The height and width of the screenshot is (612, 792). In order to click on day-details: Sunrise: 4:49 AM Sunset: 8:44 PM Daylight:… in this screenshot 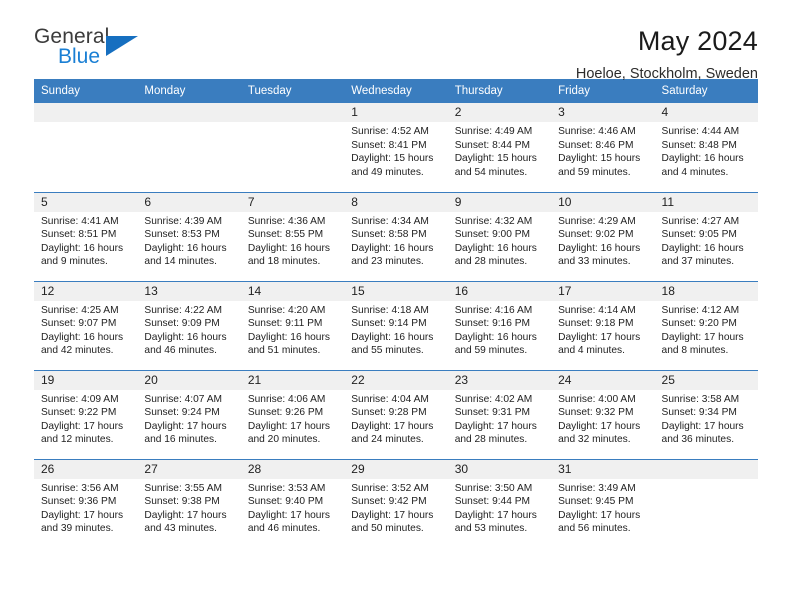, I will do `click(499, 150)`.